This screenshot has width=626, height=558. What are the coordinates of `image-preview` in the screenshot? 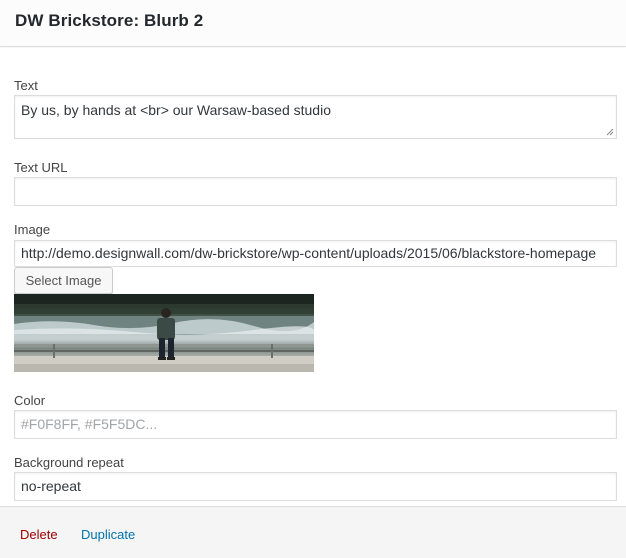 It's located at (164, 333).